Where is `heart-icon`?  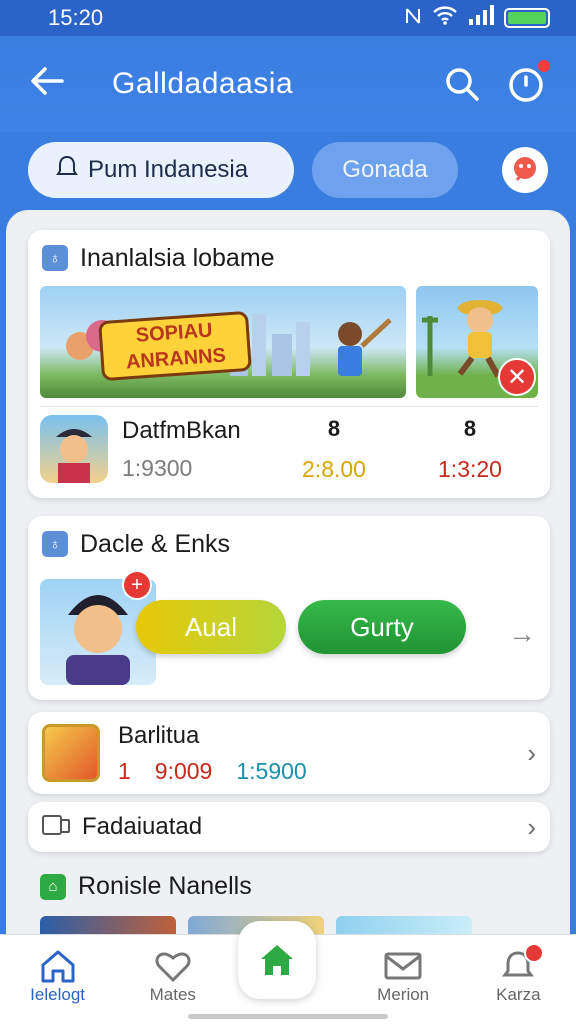 heart-icon is located at coordinates (173, 966).